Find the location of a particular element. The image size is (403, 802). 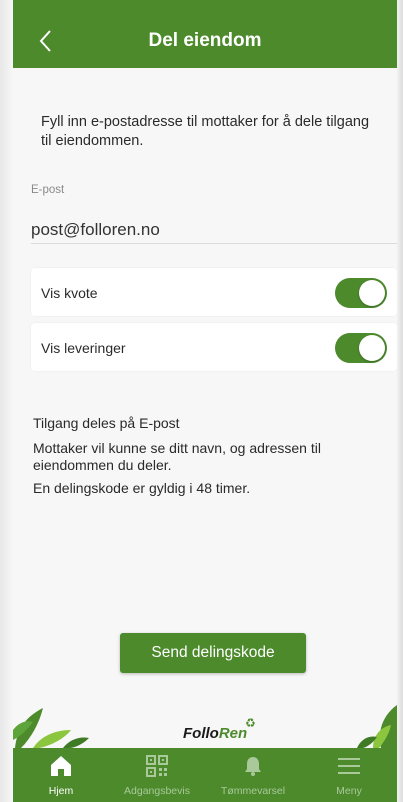

email-label: E-post is located at coordinates (48, 190).